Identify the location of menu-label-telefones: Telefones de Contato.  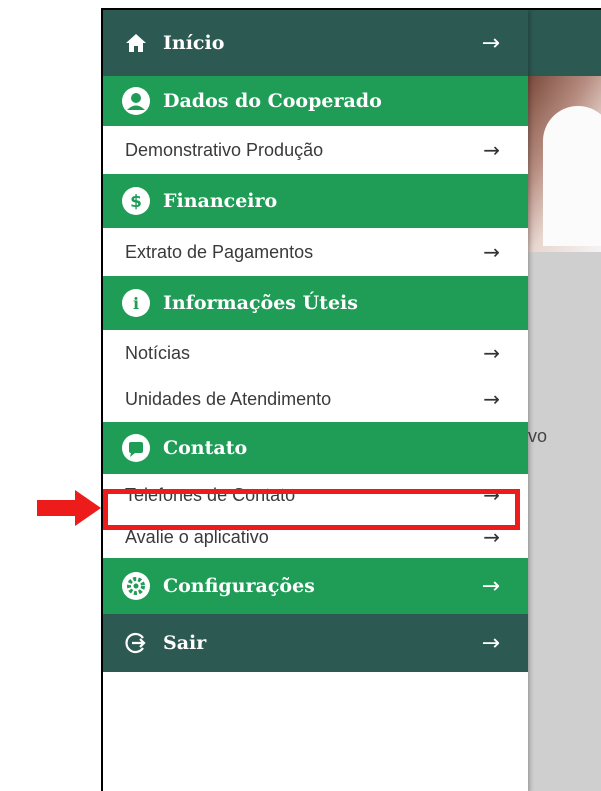
(210, 494).